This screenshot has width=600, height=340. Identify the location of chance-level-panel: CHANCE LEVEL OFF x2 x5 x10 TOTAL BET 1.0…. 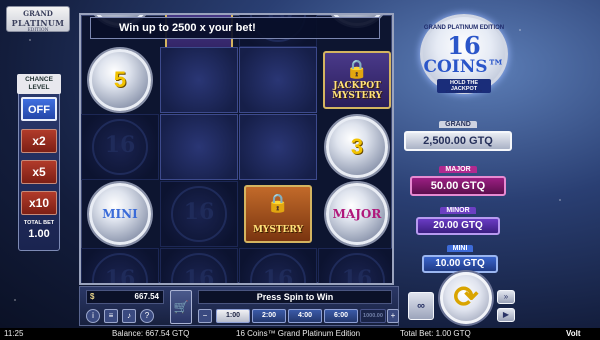
(39, 162).